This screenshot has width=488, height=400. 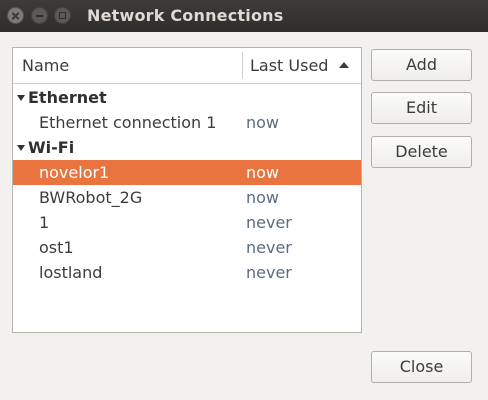 I want to click on connection-name: 1, so click(x=44, y=222).